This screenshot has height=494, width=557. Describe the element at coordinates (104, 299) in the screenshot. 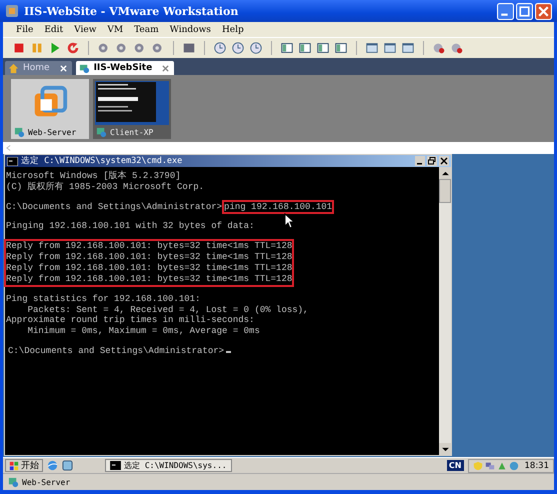

I see `console-line: Ping statistics for 192.168.100.101:` at that location.